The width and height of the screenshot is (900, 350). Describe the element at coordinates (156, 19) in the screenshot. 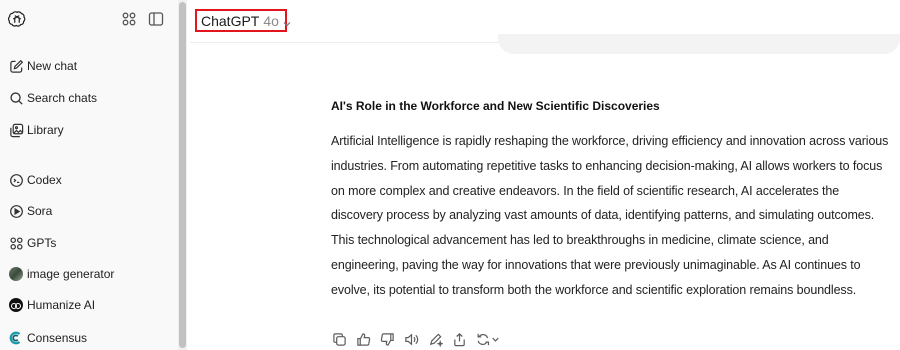

I see `sidebar-toggle-icon` at that location.